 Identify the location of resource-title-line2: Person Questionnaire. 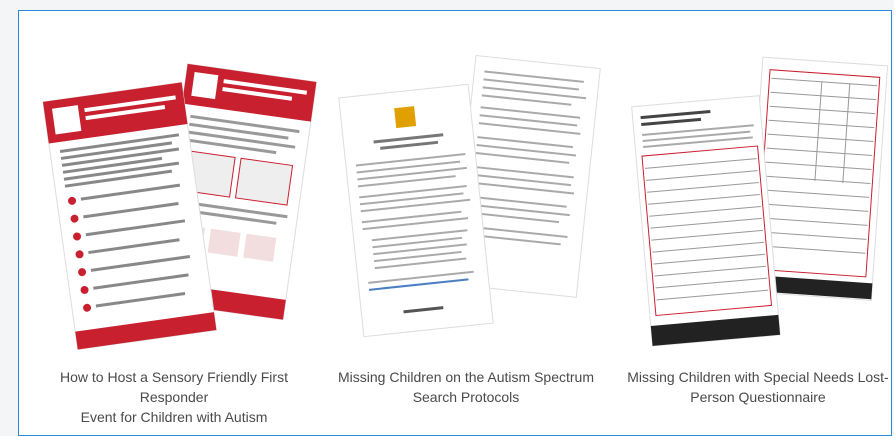
(753, 397).